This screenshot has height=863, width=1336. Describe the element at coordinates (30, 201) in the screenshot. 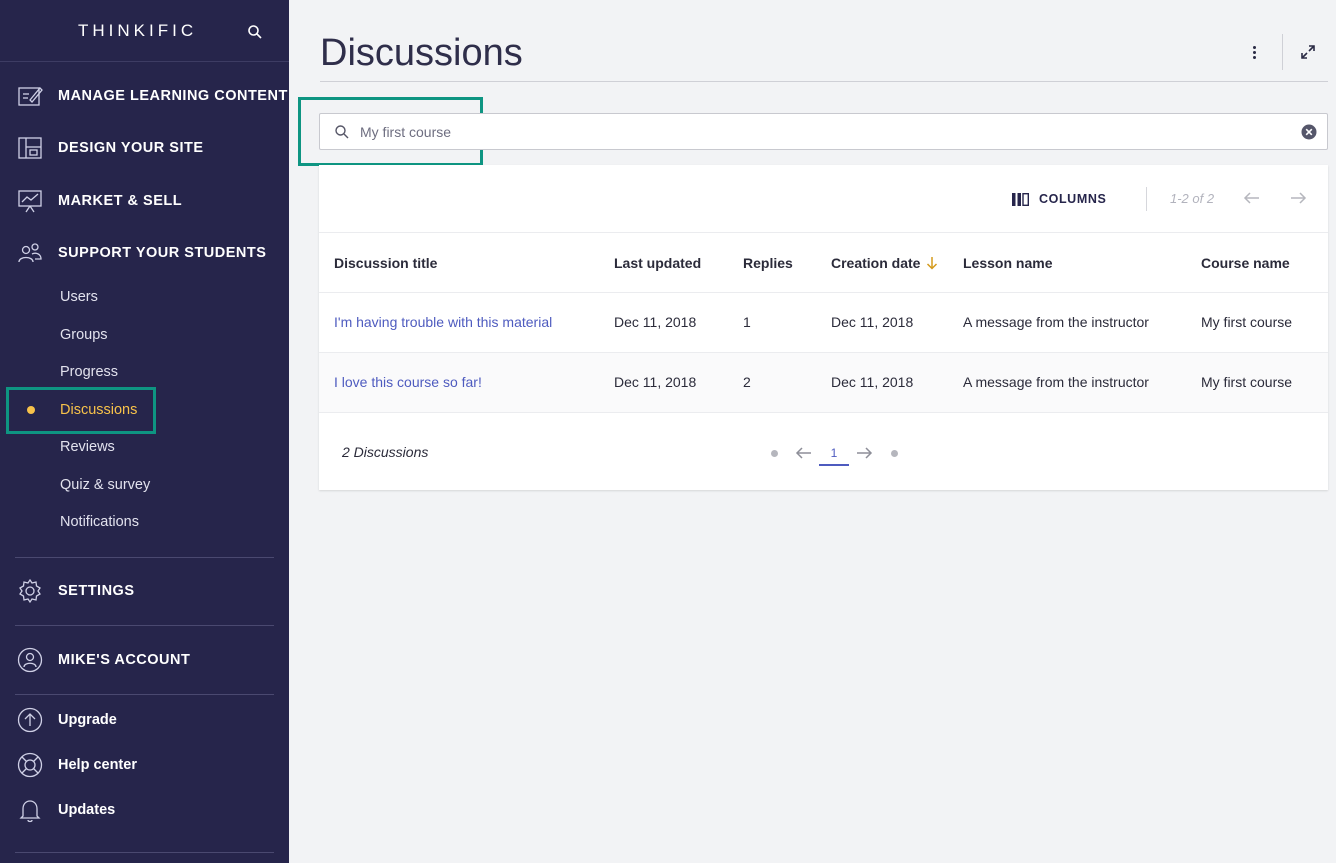

I see `presentation-chart-icon` at that location.